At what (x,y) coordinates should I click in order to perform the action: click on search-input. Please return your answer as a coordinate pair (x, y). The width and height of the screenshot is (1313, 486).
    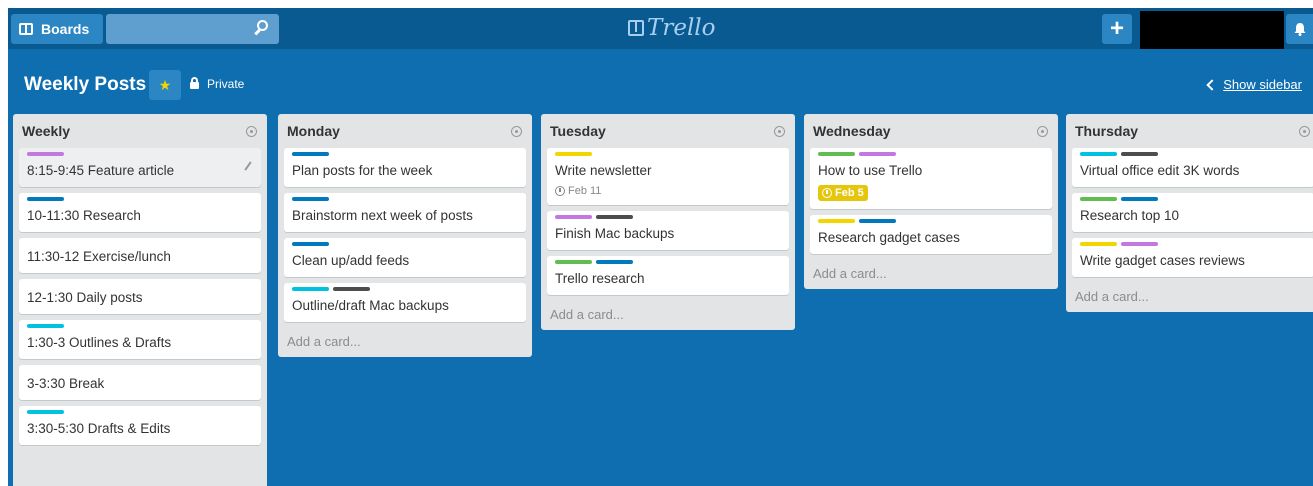
    Looking at the image, I should click on (192, 29).